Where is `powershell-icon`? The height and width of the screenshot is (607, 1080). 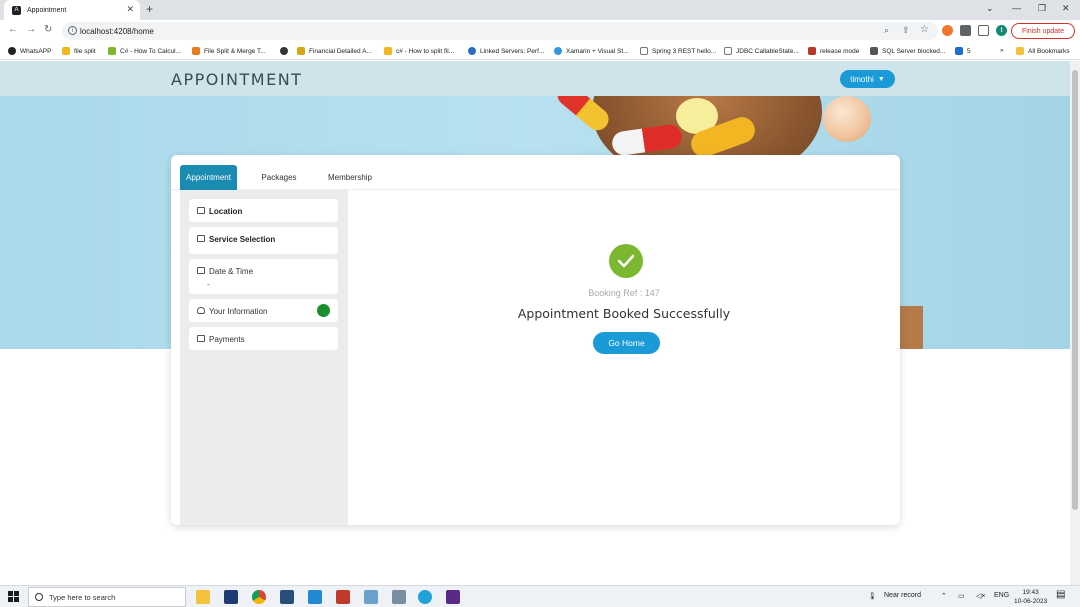 powershell-icon is located at coordinates (231, 597).